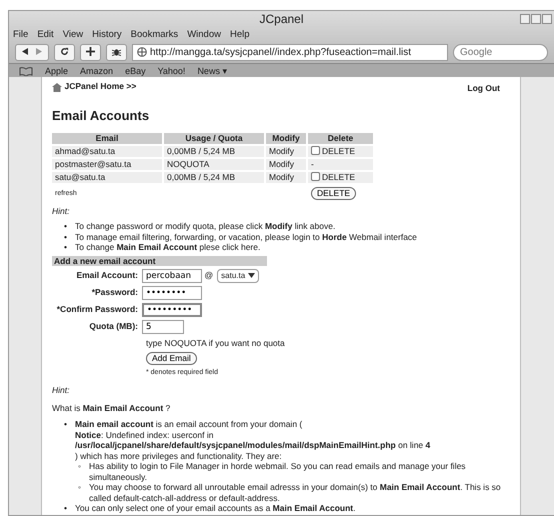 The image size is (554, 516). What do you see at coordinates (172, 275) in the screenshot?
I see `input-field: percobaan` at bounding box center [172, 275].